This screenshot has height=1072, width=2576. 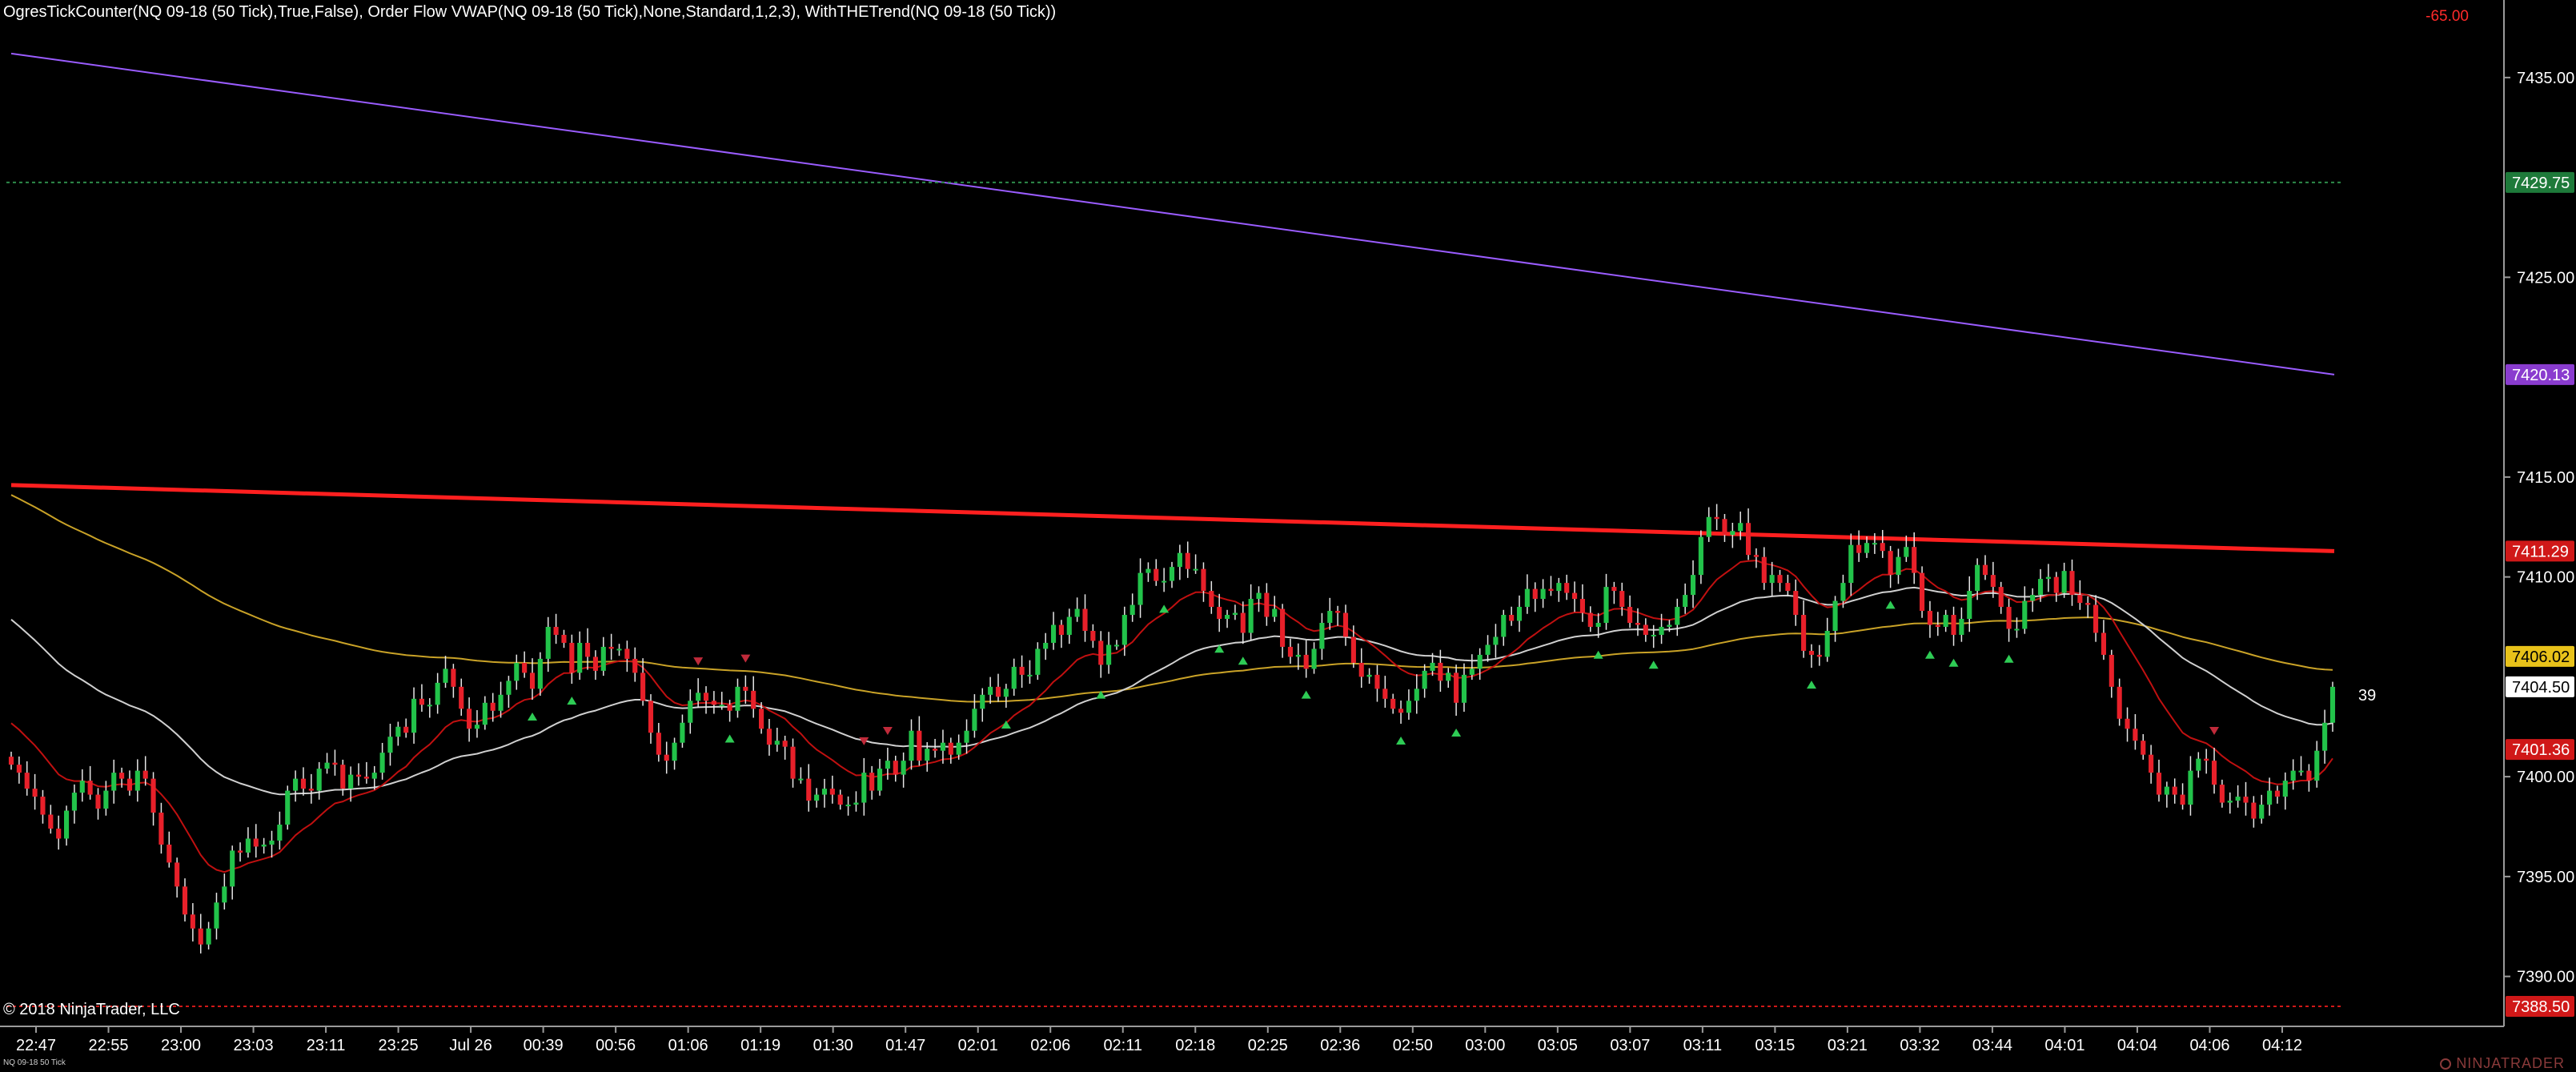 I want to click on x-tick-label: 03:07, so click(x=1630, y=1045).